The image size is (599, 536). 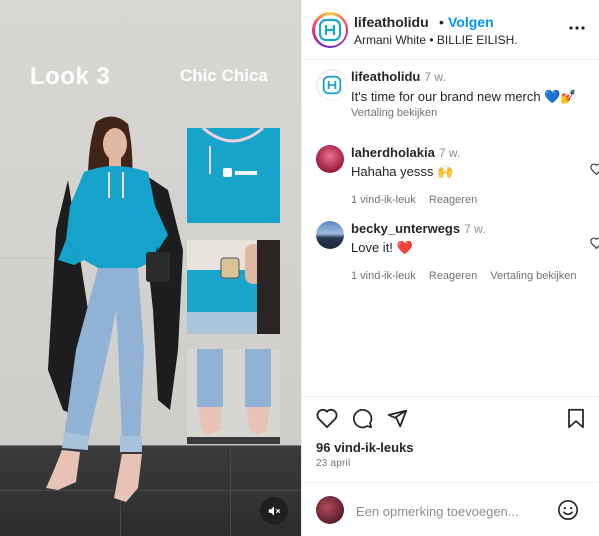 I want to click on comment-text: Hahaha yesss 🙌, so click(x=402, y=171).